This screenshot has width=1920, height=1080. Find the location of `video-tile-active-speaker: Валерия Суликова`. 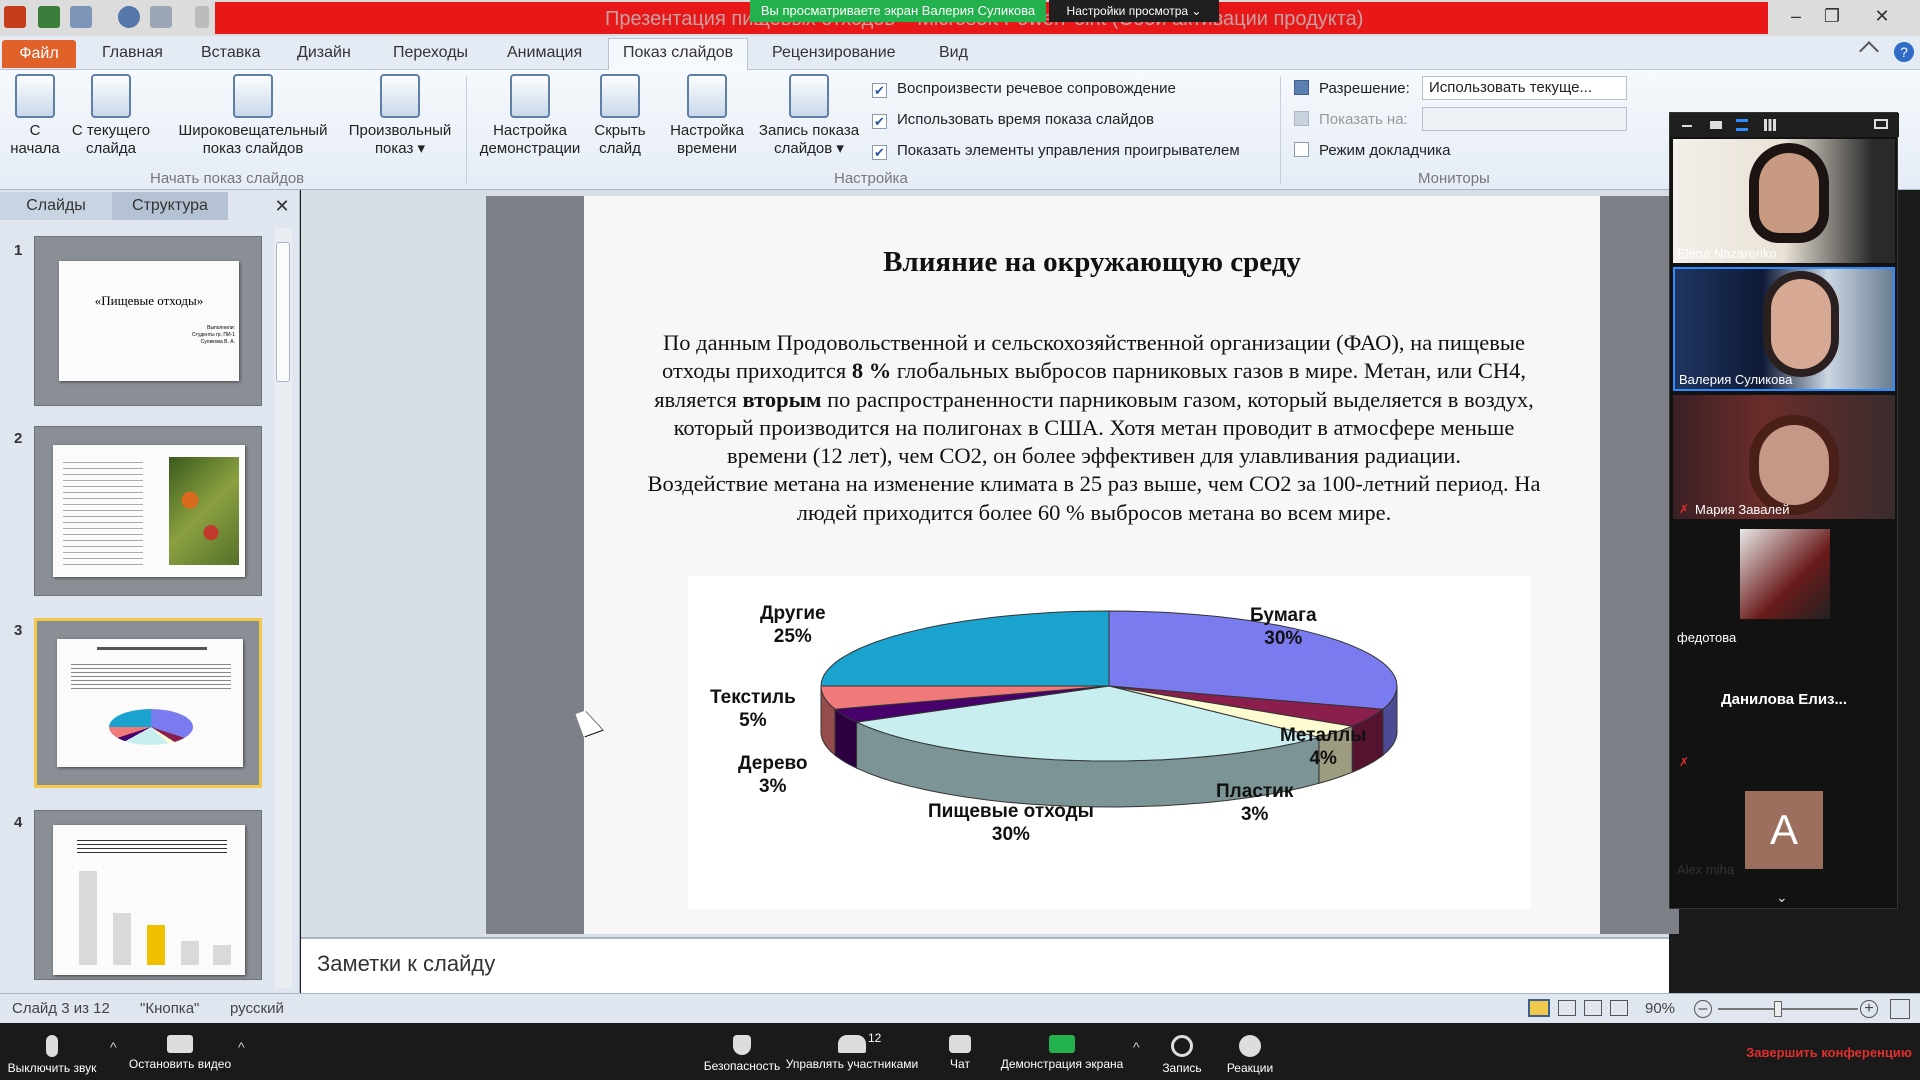

video-tile-active-speaker: Валерия Суликова is located at coordinates (1784, 329).